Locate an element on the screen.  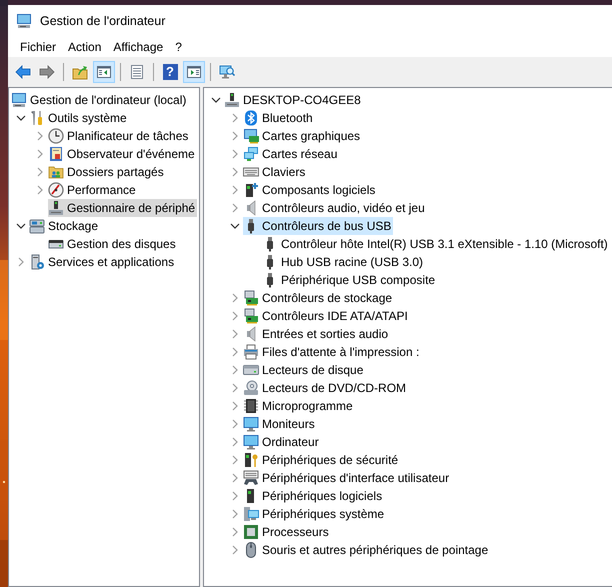
gauge-icon is located at coordinates (56, 190).